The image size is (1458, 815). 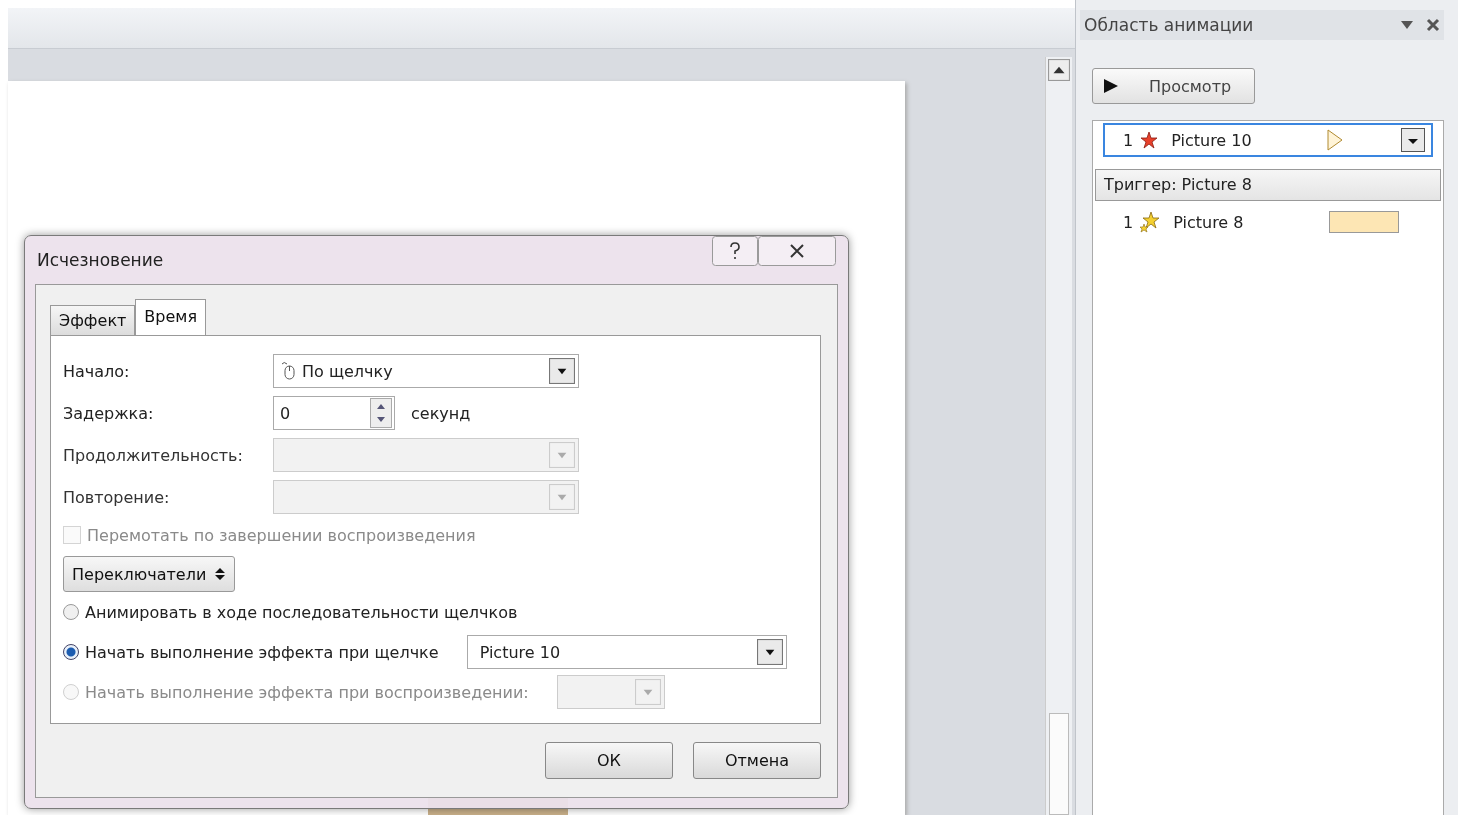 What do you see at coordinates (1335, 140) in the screenshot?
I see `trigger-marker-icon` at bounding box center [1335, 140].